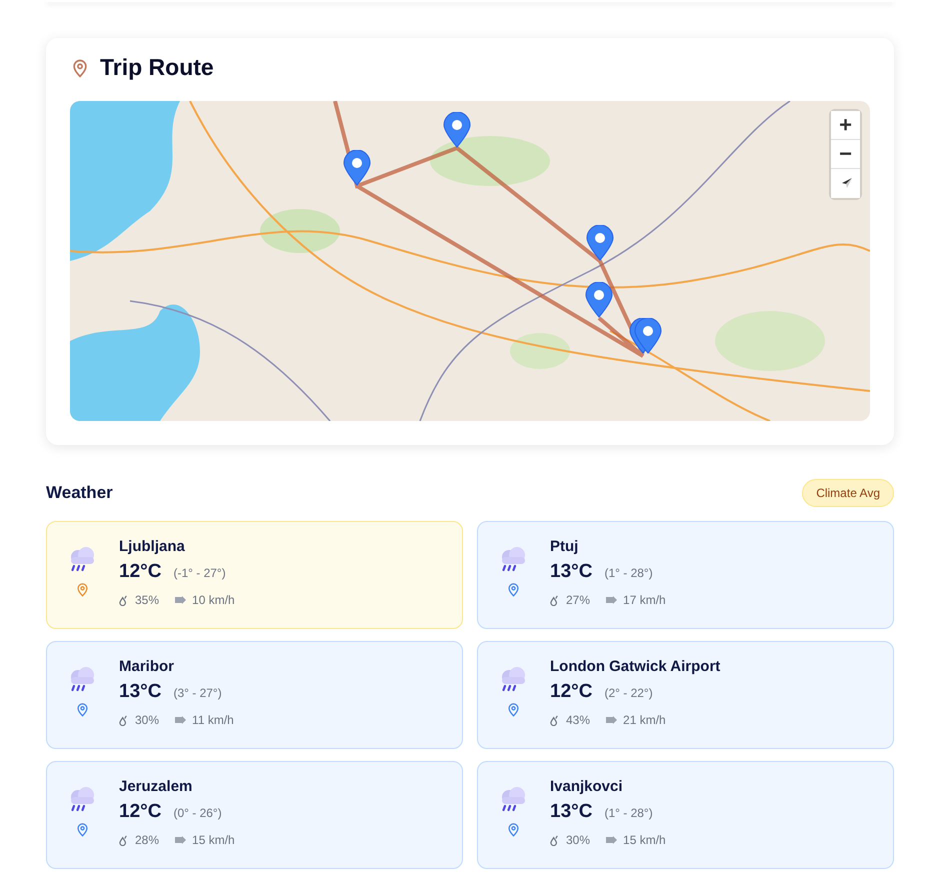 Image resolution: width=939 pixels, height=893 pixels. I want to click on wind-speed: 21 km/h, so click(644, 720).